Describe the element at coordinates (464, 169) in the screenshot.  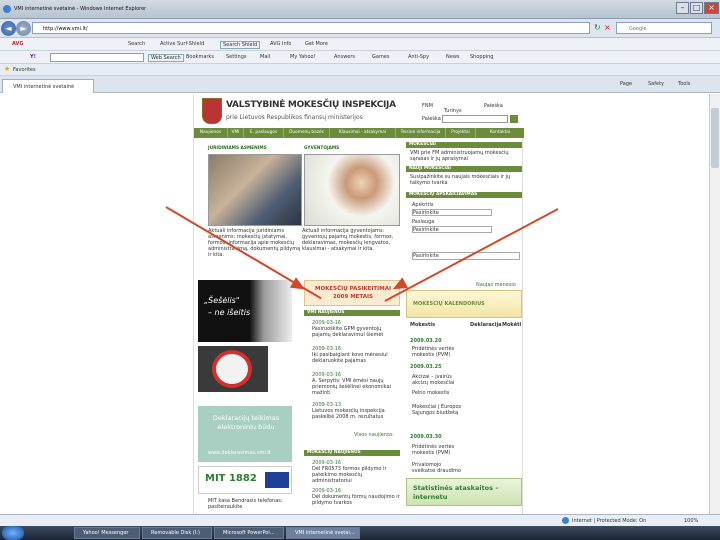
I see `new-taxes-heading: NAUJI MOKESČIAI` at that location.